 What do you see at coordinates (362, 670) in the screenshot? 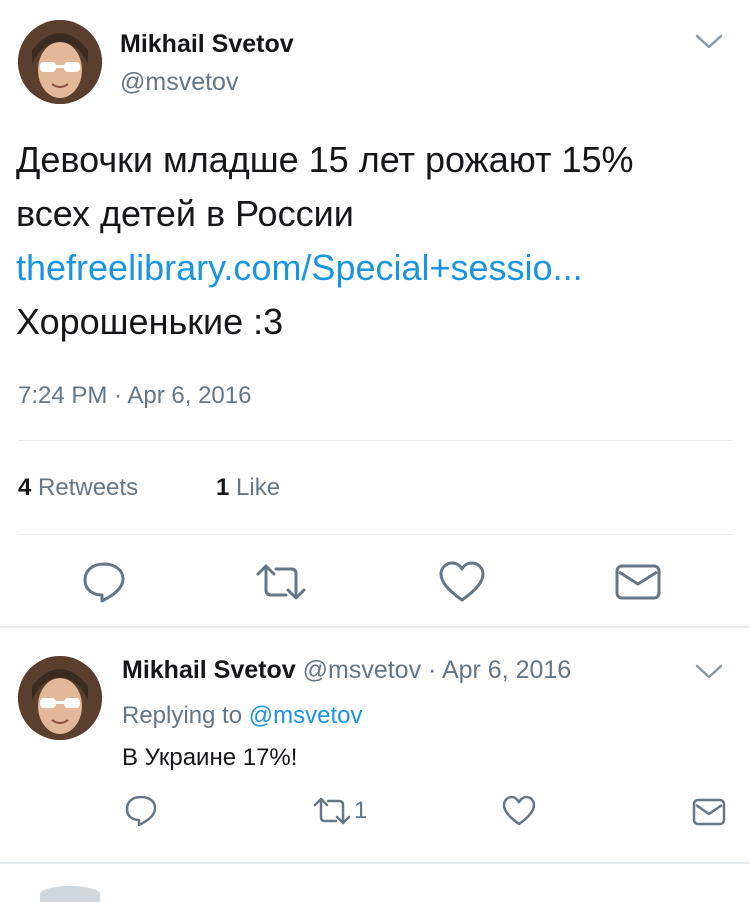
I see `reply-author-handle: @msvetov` at bounding box center [362, 670].